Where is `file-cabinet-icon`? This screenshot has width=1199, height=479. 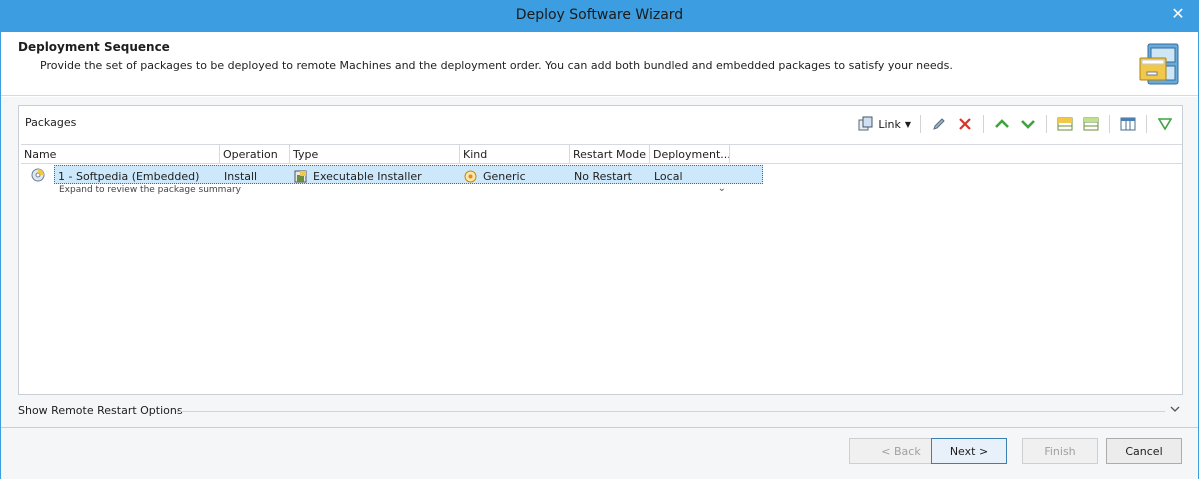 file-cabinet-icon is located at coordinates (1159, 64).